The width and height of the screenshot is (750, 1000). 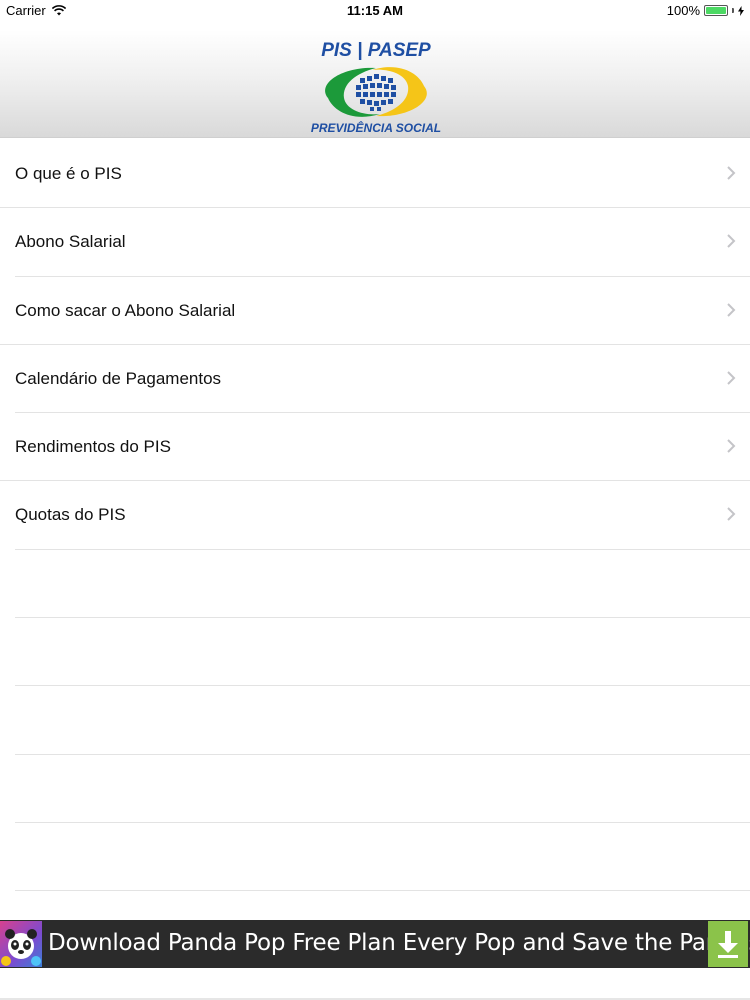 I want to click on status-time: 11:15 AM, so click(x=375, y=10).